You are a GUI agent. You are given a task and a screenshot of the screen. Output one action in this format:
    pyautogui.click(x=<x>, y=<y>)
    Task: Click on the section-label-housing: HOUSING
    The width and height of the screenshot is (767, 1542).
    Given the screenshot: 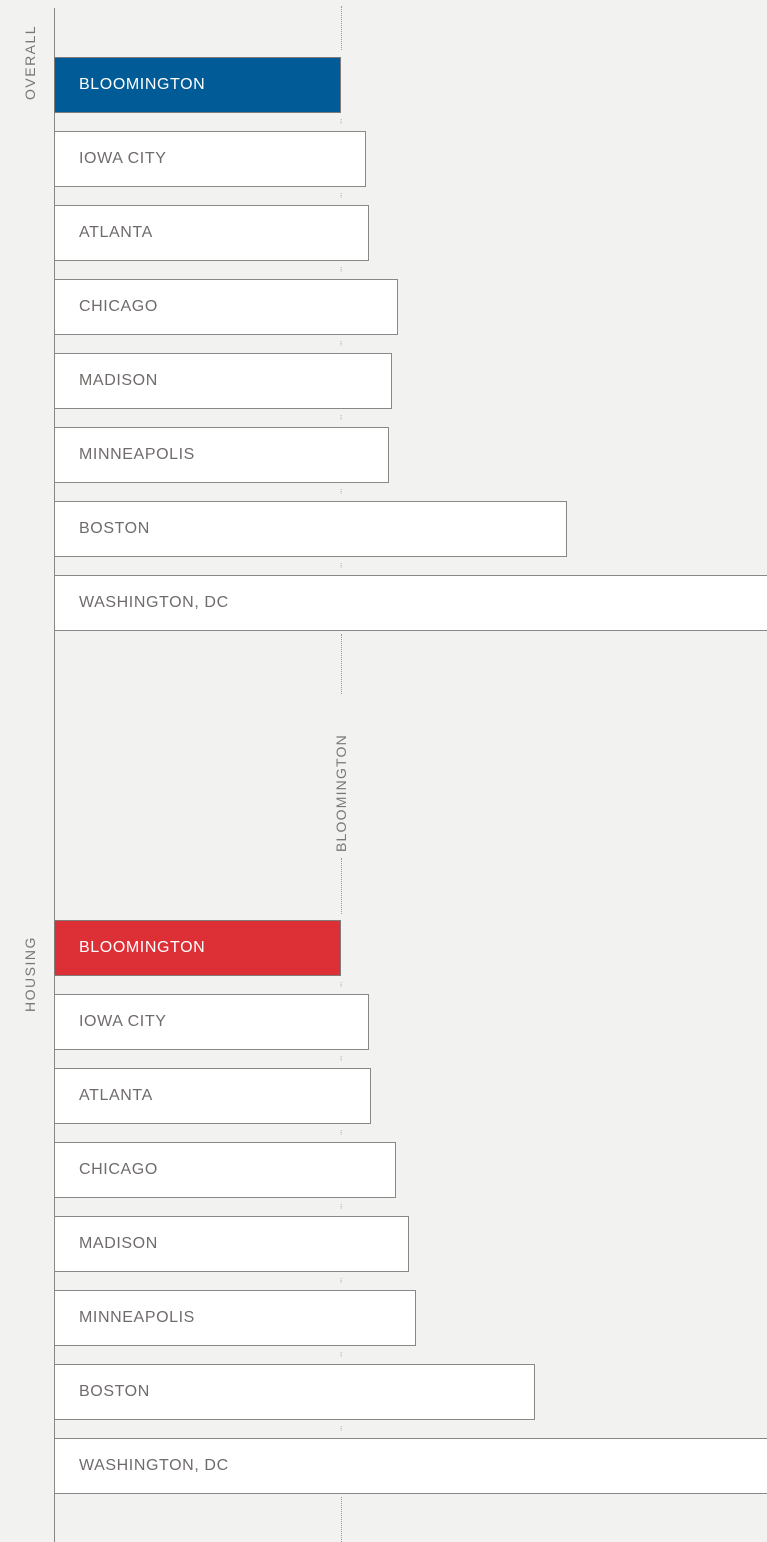 What is the action you would take?
    pyautogui.click(x=30, y=974)
    